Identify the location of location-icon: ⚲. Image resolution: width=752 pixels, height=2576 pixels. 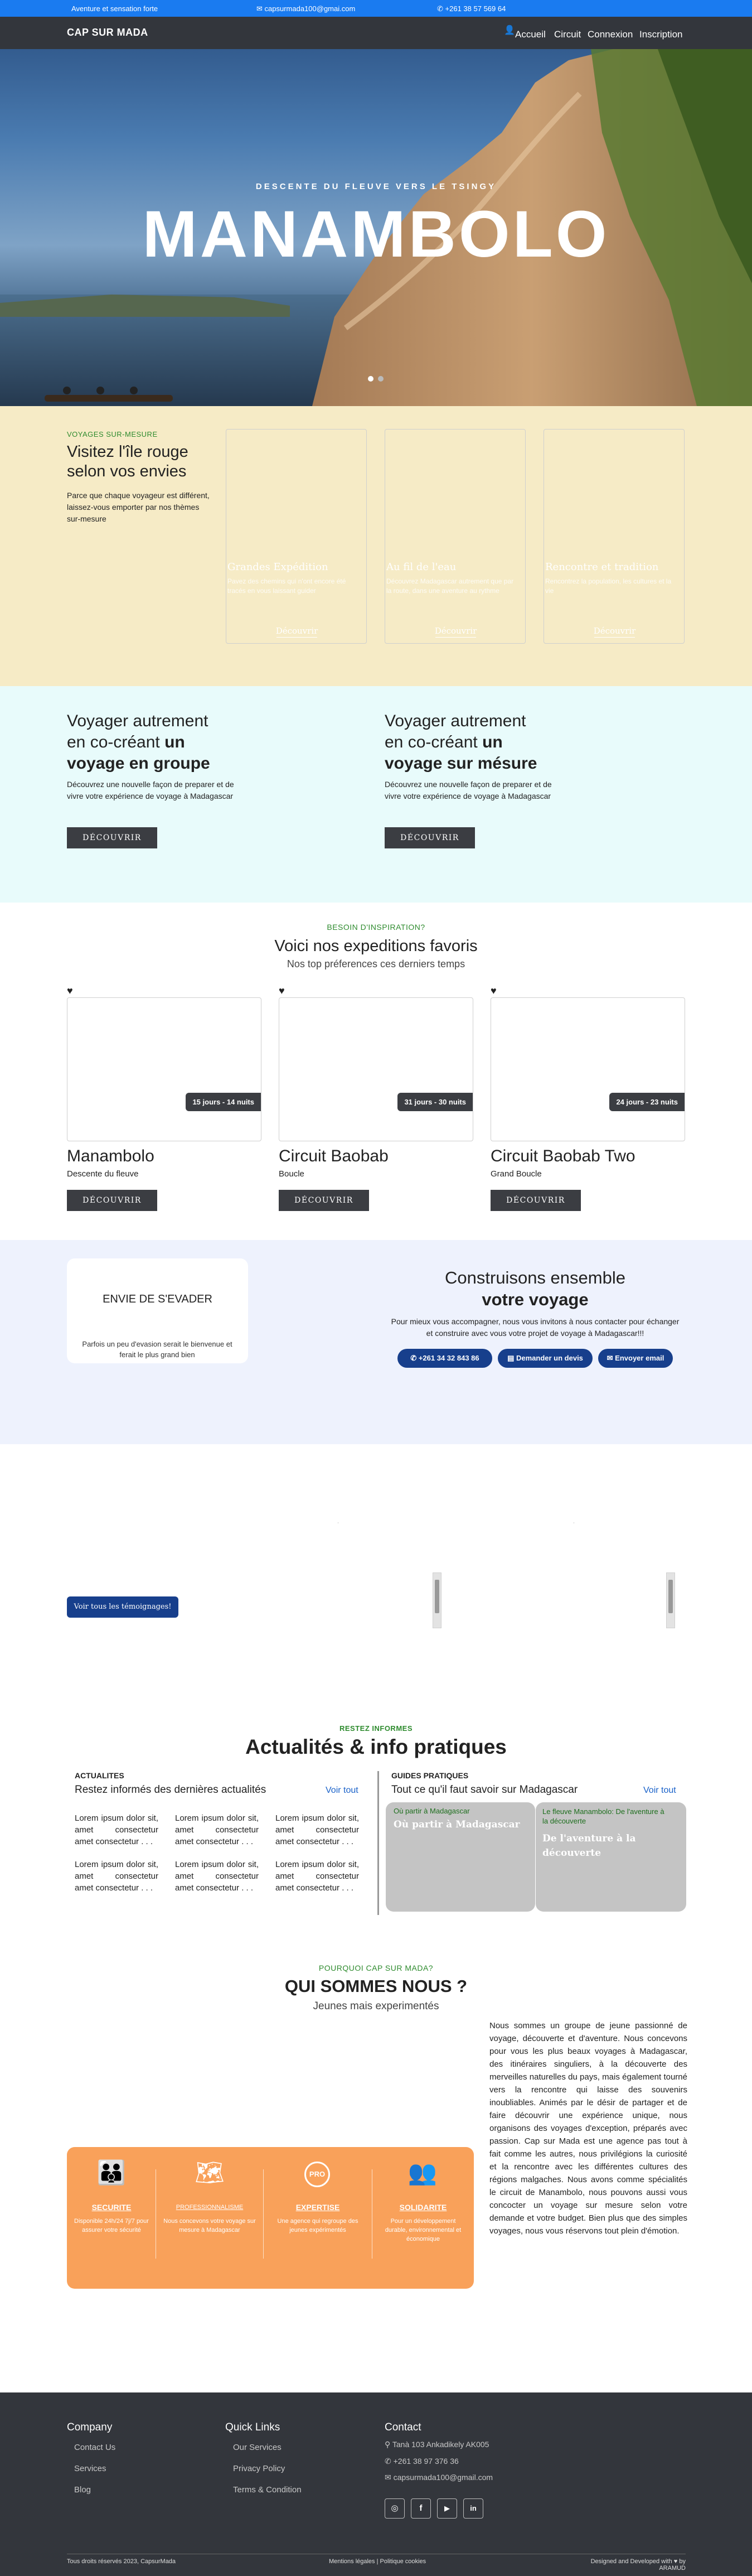
(388, 2444).